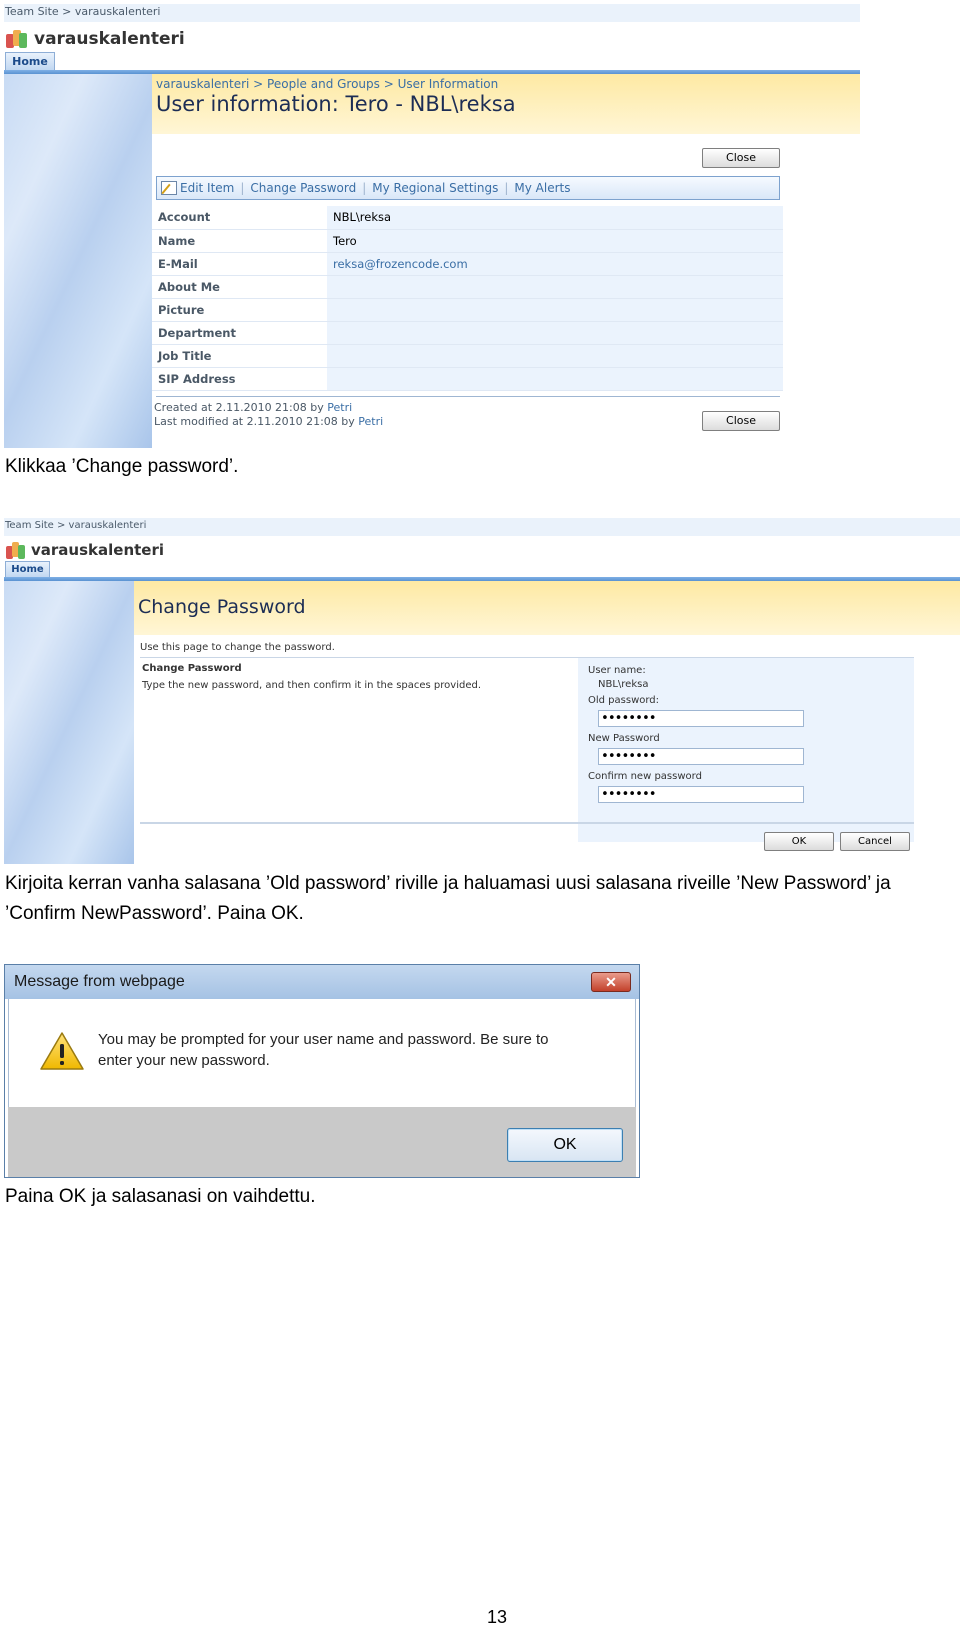 Image resolution: width=960 pixels, height=1629 pixels. Describe the element at coordinates (555, 264) in the screenshot. I see `email-link: reksa@frozencode.com` at that location.